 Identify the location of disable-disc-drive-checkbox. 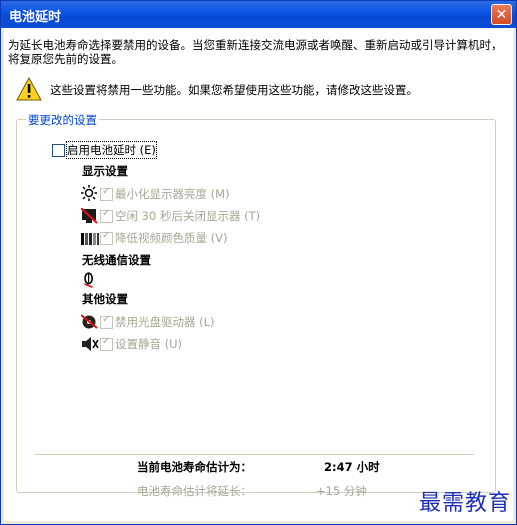
(106, 321).